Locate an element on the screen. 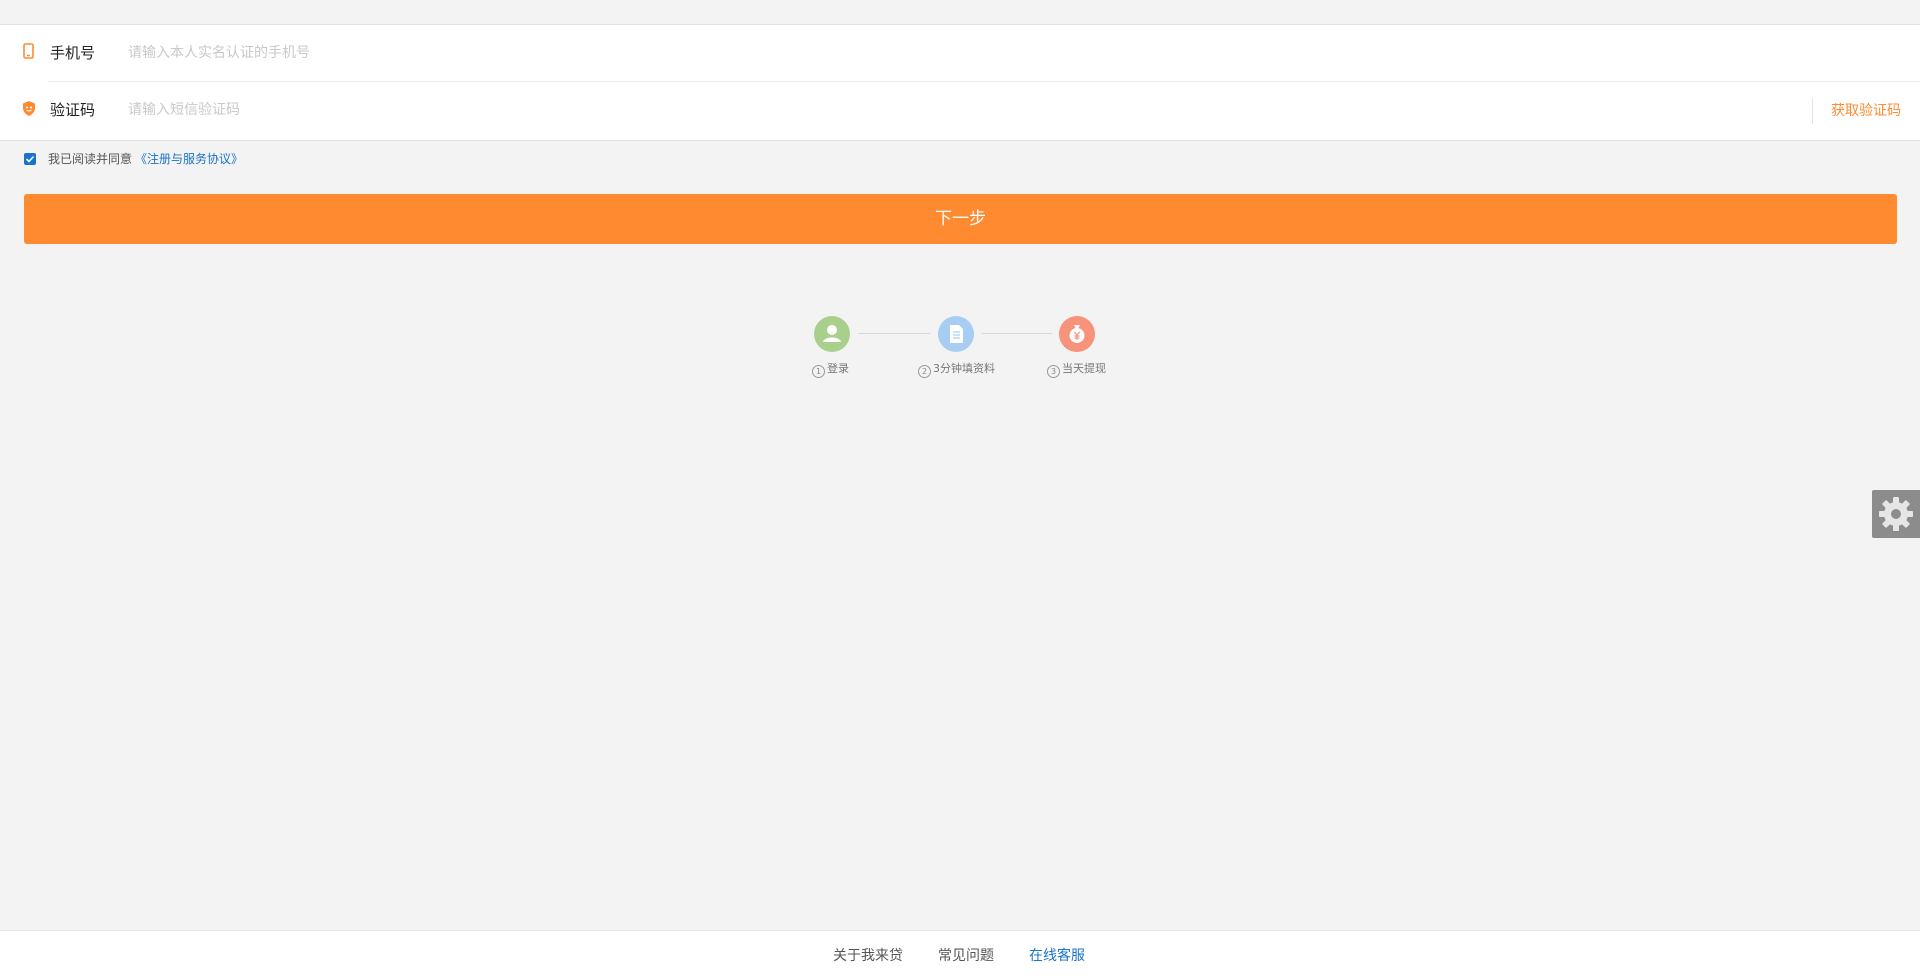 The height and width of the screenshot is (979, 1920). footer-link-faq: 常见问题 is located at coordinates (966, 956).